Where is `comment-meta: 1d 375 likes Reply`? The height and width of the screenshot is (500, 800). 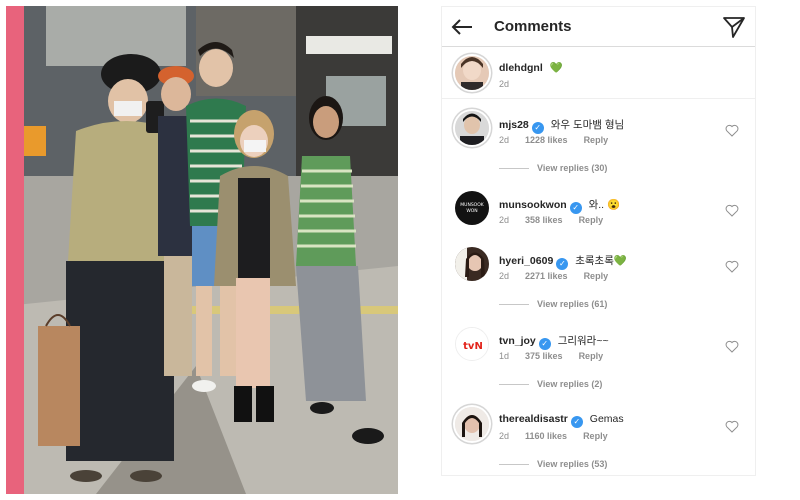 comment-meta: 1d 375 likes Reply is located at coordinates (559, 356).